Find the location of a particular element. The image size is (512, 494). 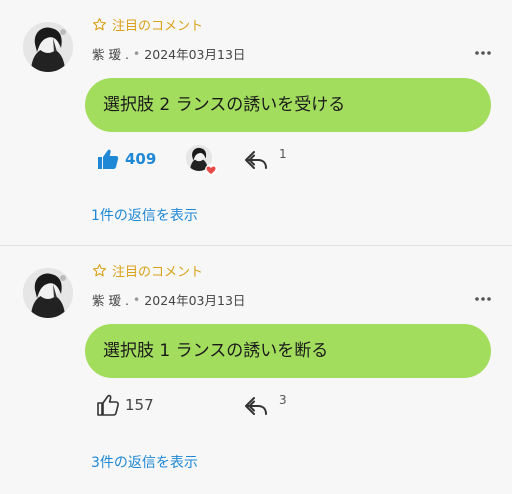

reply-count: 1 is located at coordinates (283, 154).